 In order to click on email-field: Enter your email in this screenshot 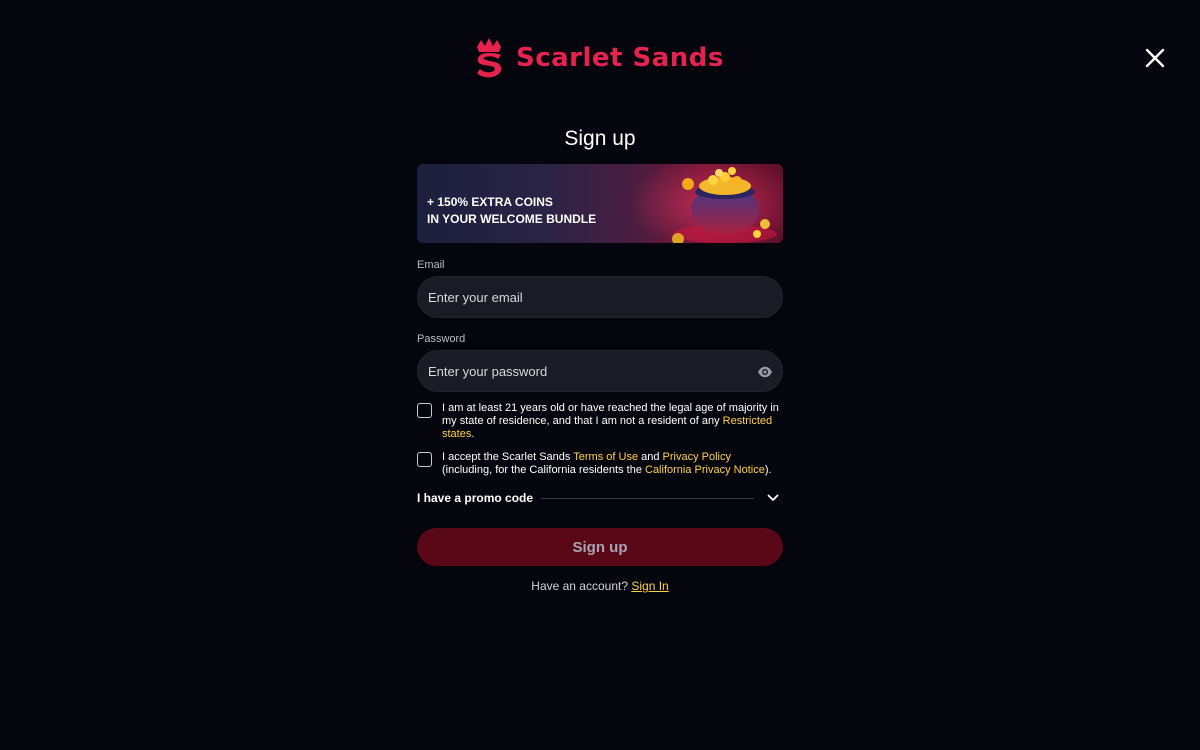, I will do `click(600, 297)`.